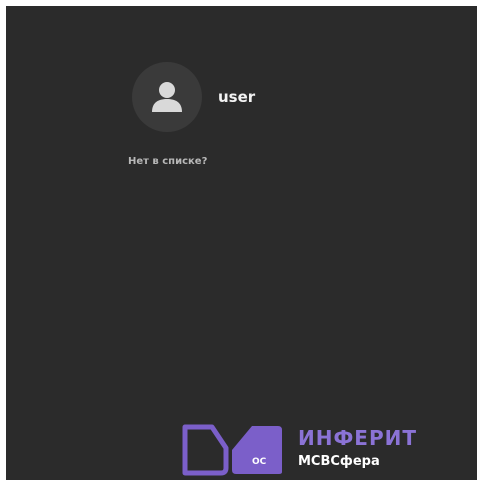 Image resolution: width=483 pixels, height=486 pixels. Describe the element at coordinates (237, 97) in the screenshot. I see `username-label: user` at that location.